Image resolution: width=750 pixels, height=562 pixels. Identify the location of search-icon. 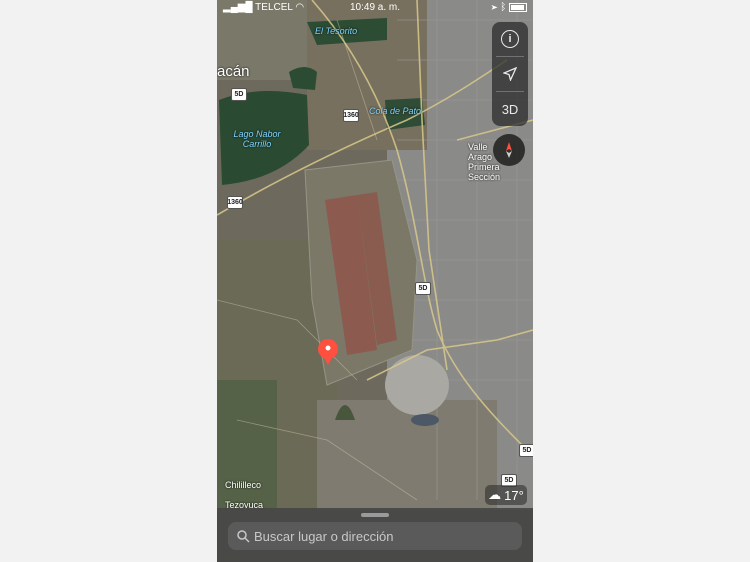
(243, 536).